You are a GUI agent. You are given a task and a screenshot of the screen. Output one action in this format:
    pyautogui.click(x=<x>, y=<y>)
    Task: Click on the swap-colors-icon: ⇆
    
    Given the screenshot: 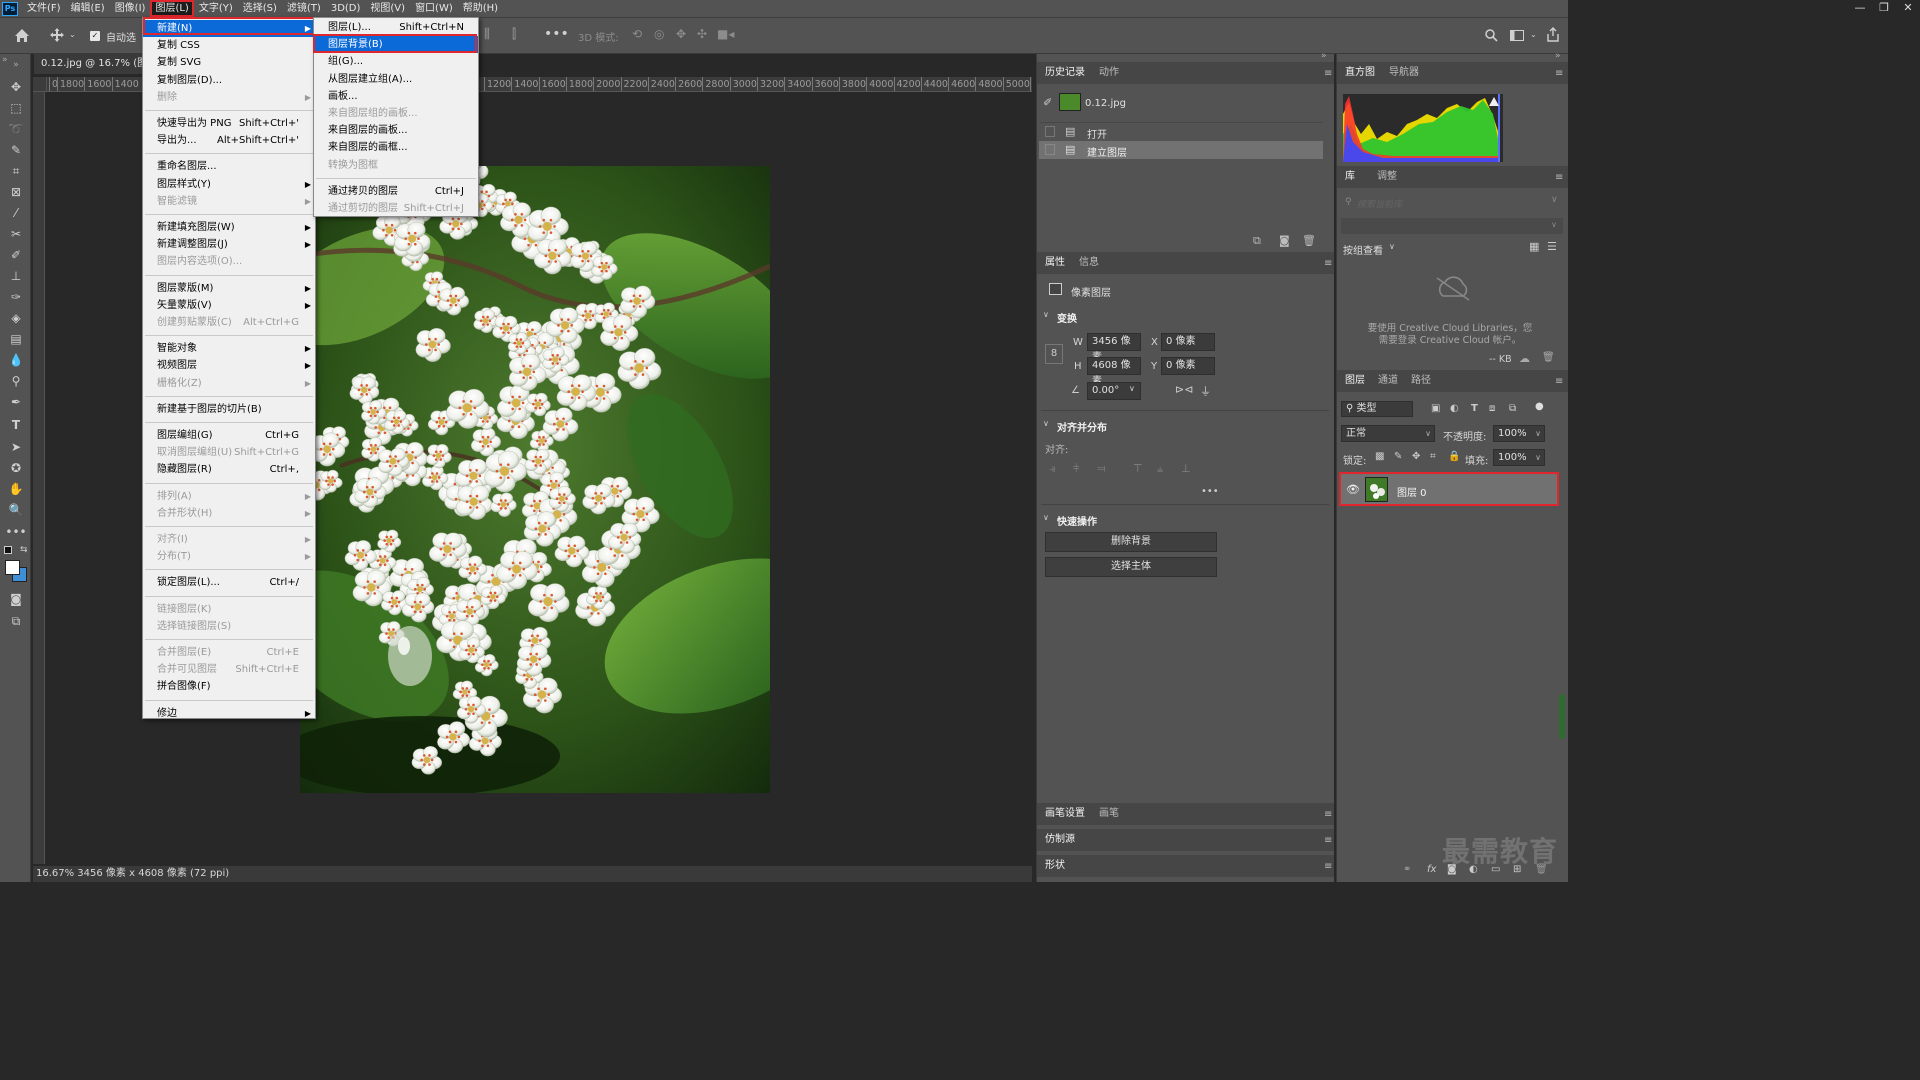 What is the action you would take?
    pyautogui.click(x=24, y=550)
    